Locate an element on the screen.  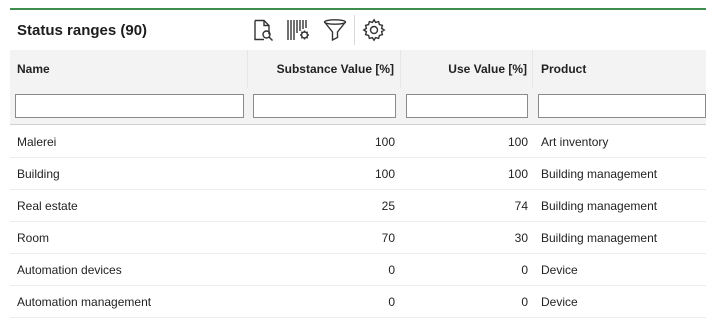
cell-name: Automation management is located at coordinates (84, 301).